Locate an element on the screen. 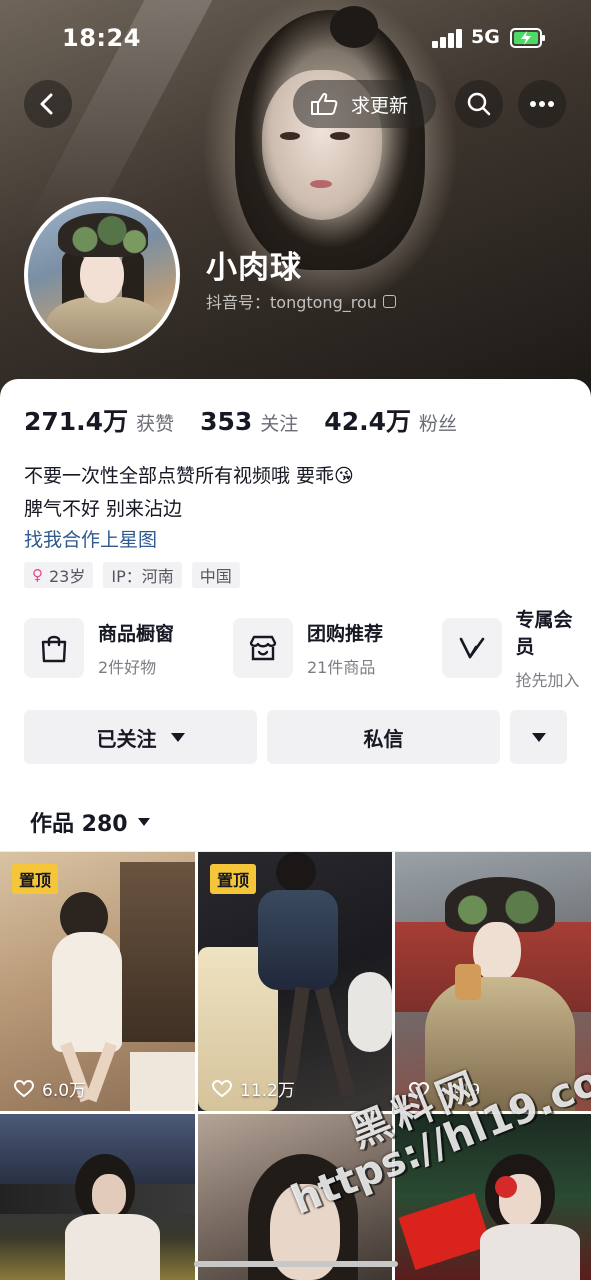 This screenshot has height=1280, width=591. tile-likes: 6.0万 is located at coordinates (50, 1088).